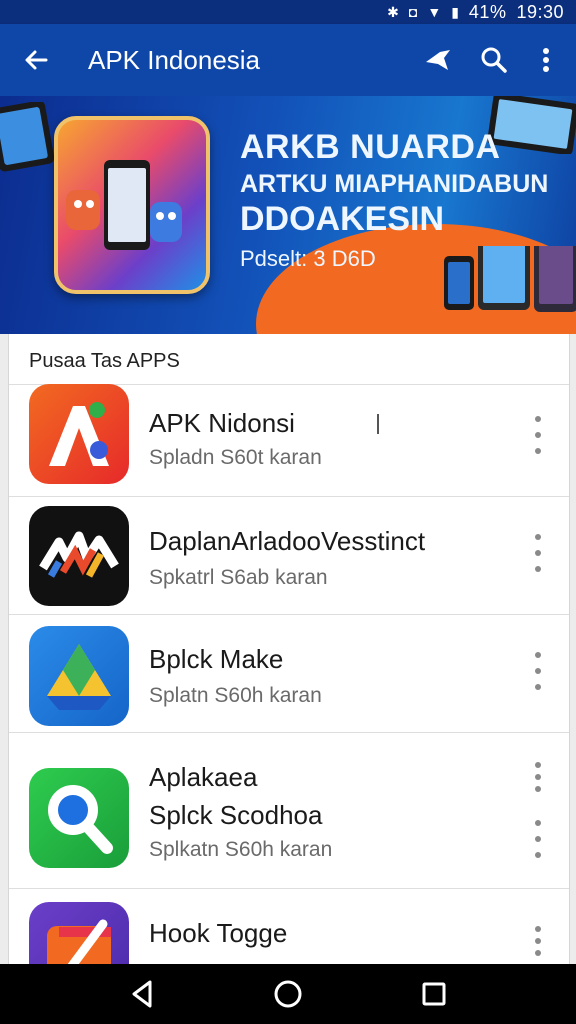 This screenshot has width=576, height=1024. Describe the element at coordinates (216, 659) in the screenshot. I see `app-name: Bplck Make` at that location.